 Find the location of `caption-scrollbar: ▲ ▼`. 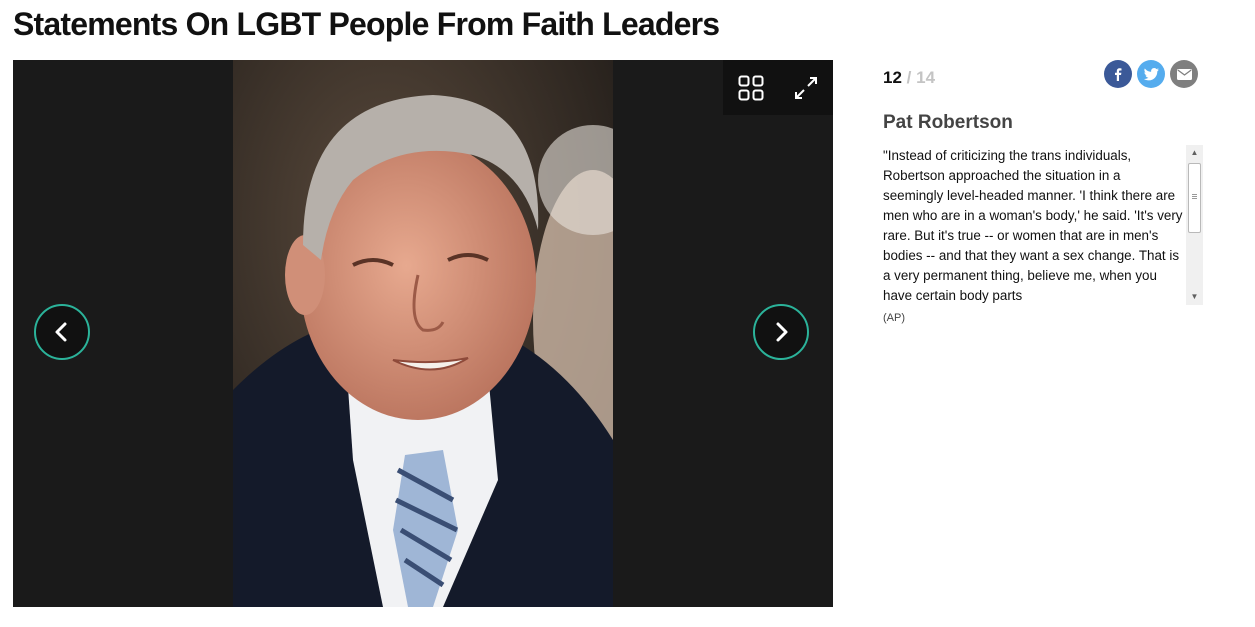

caption-scrollbar: ▲ ▼ is located at coordinates (1194, 225).